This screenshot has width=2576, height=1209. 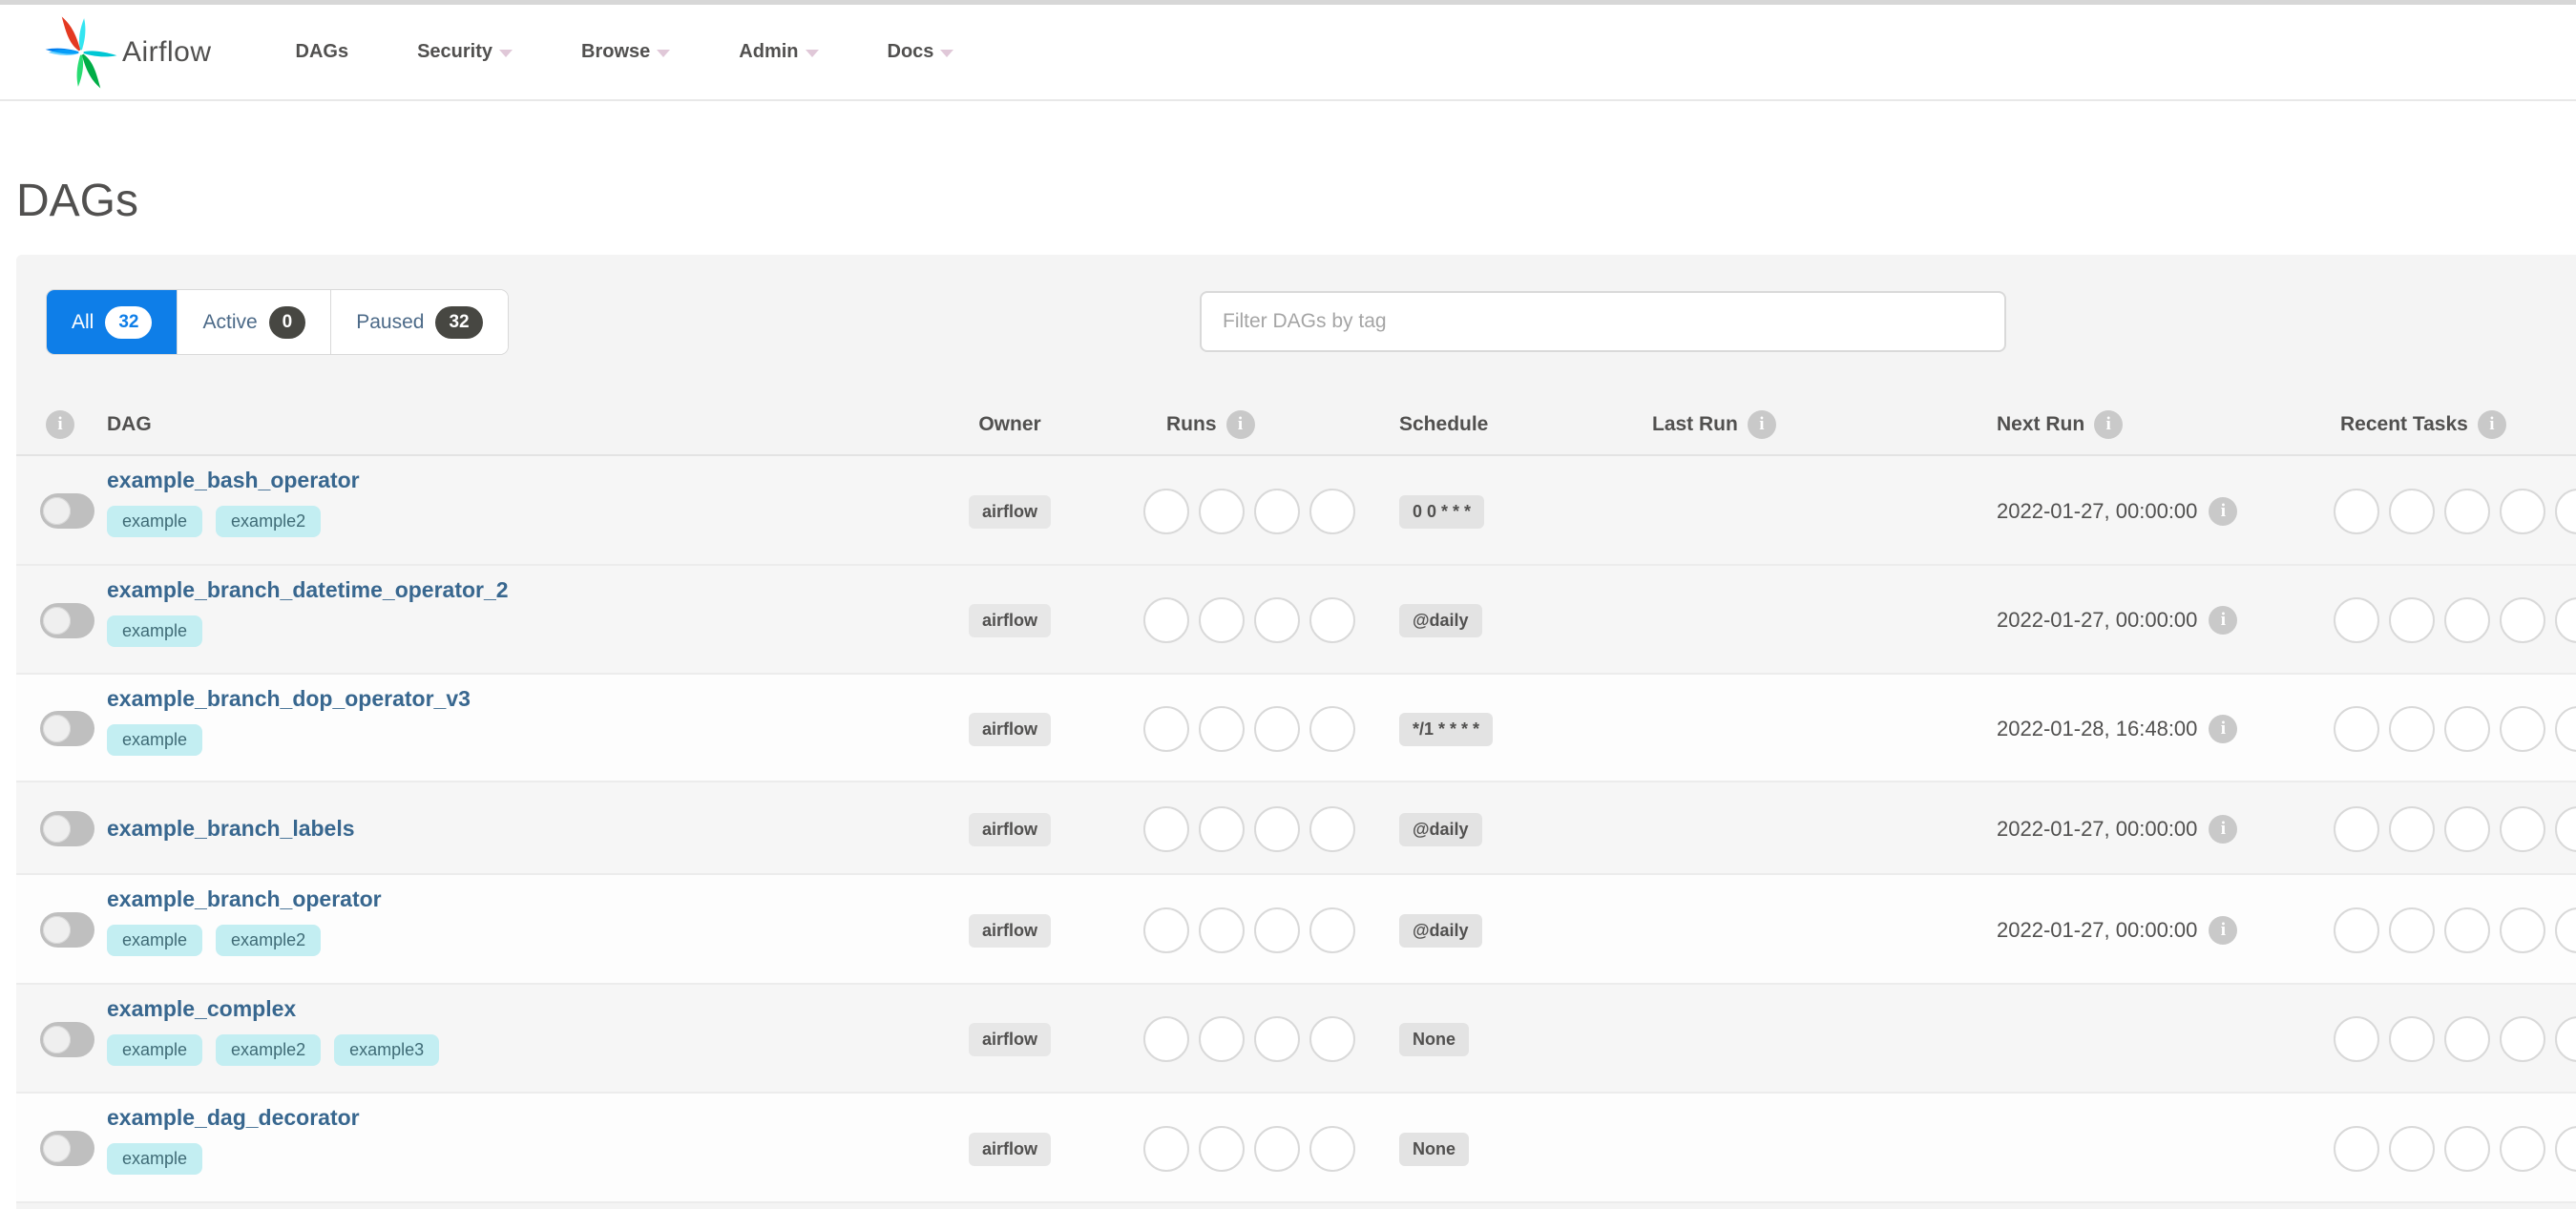 What do you see at coordinates (1603, 321) in the screenshot?
I see `filter-dags-by-tag-input` at bounding box center [1603, 321].